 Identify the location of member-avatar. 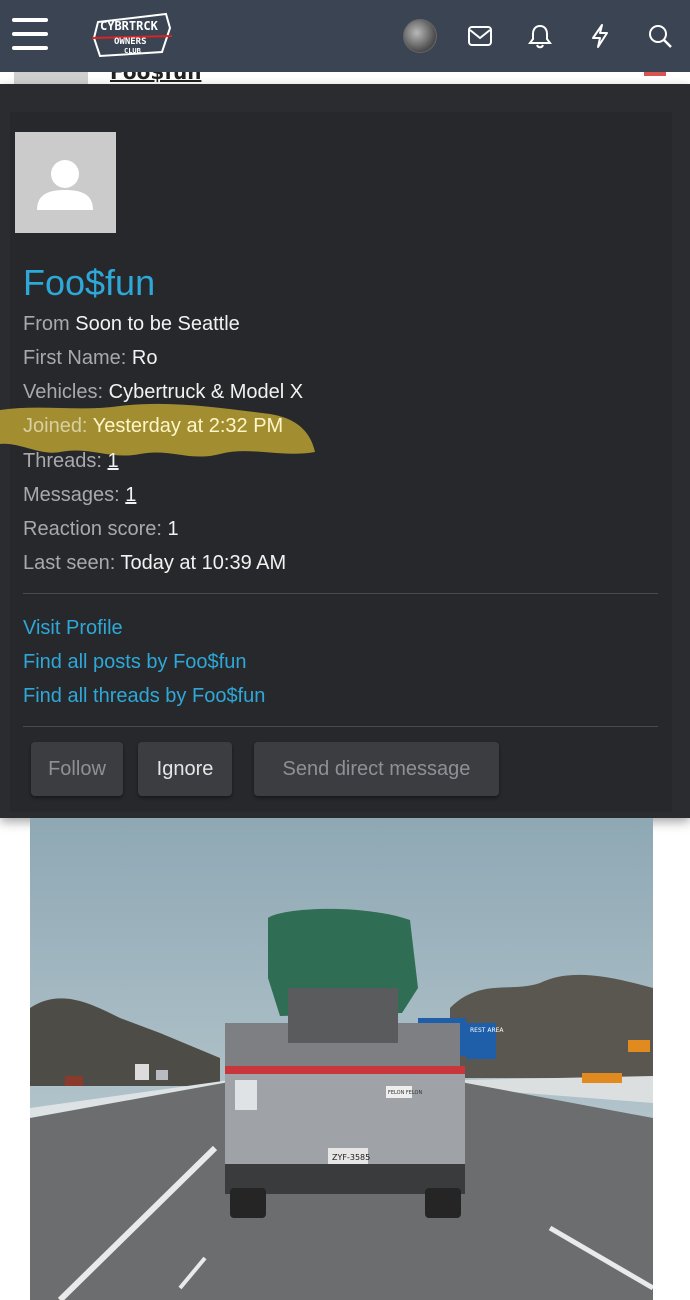
(65, 182).